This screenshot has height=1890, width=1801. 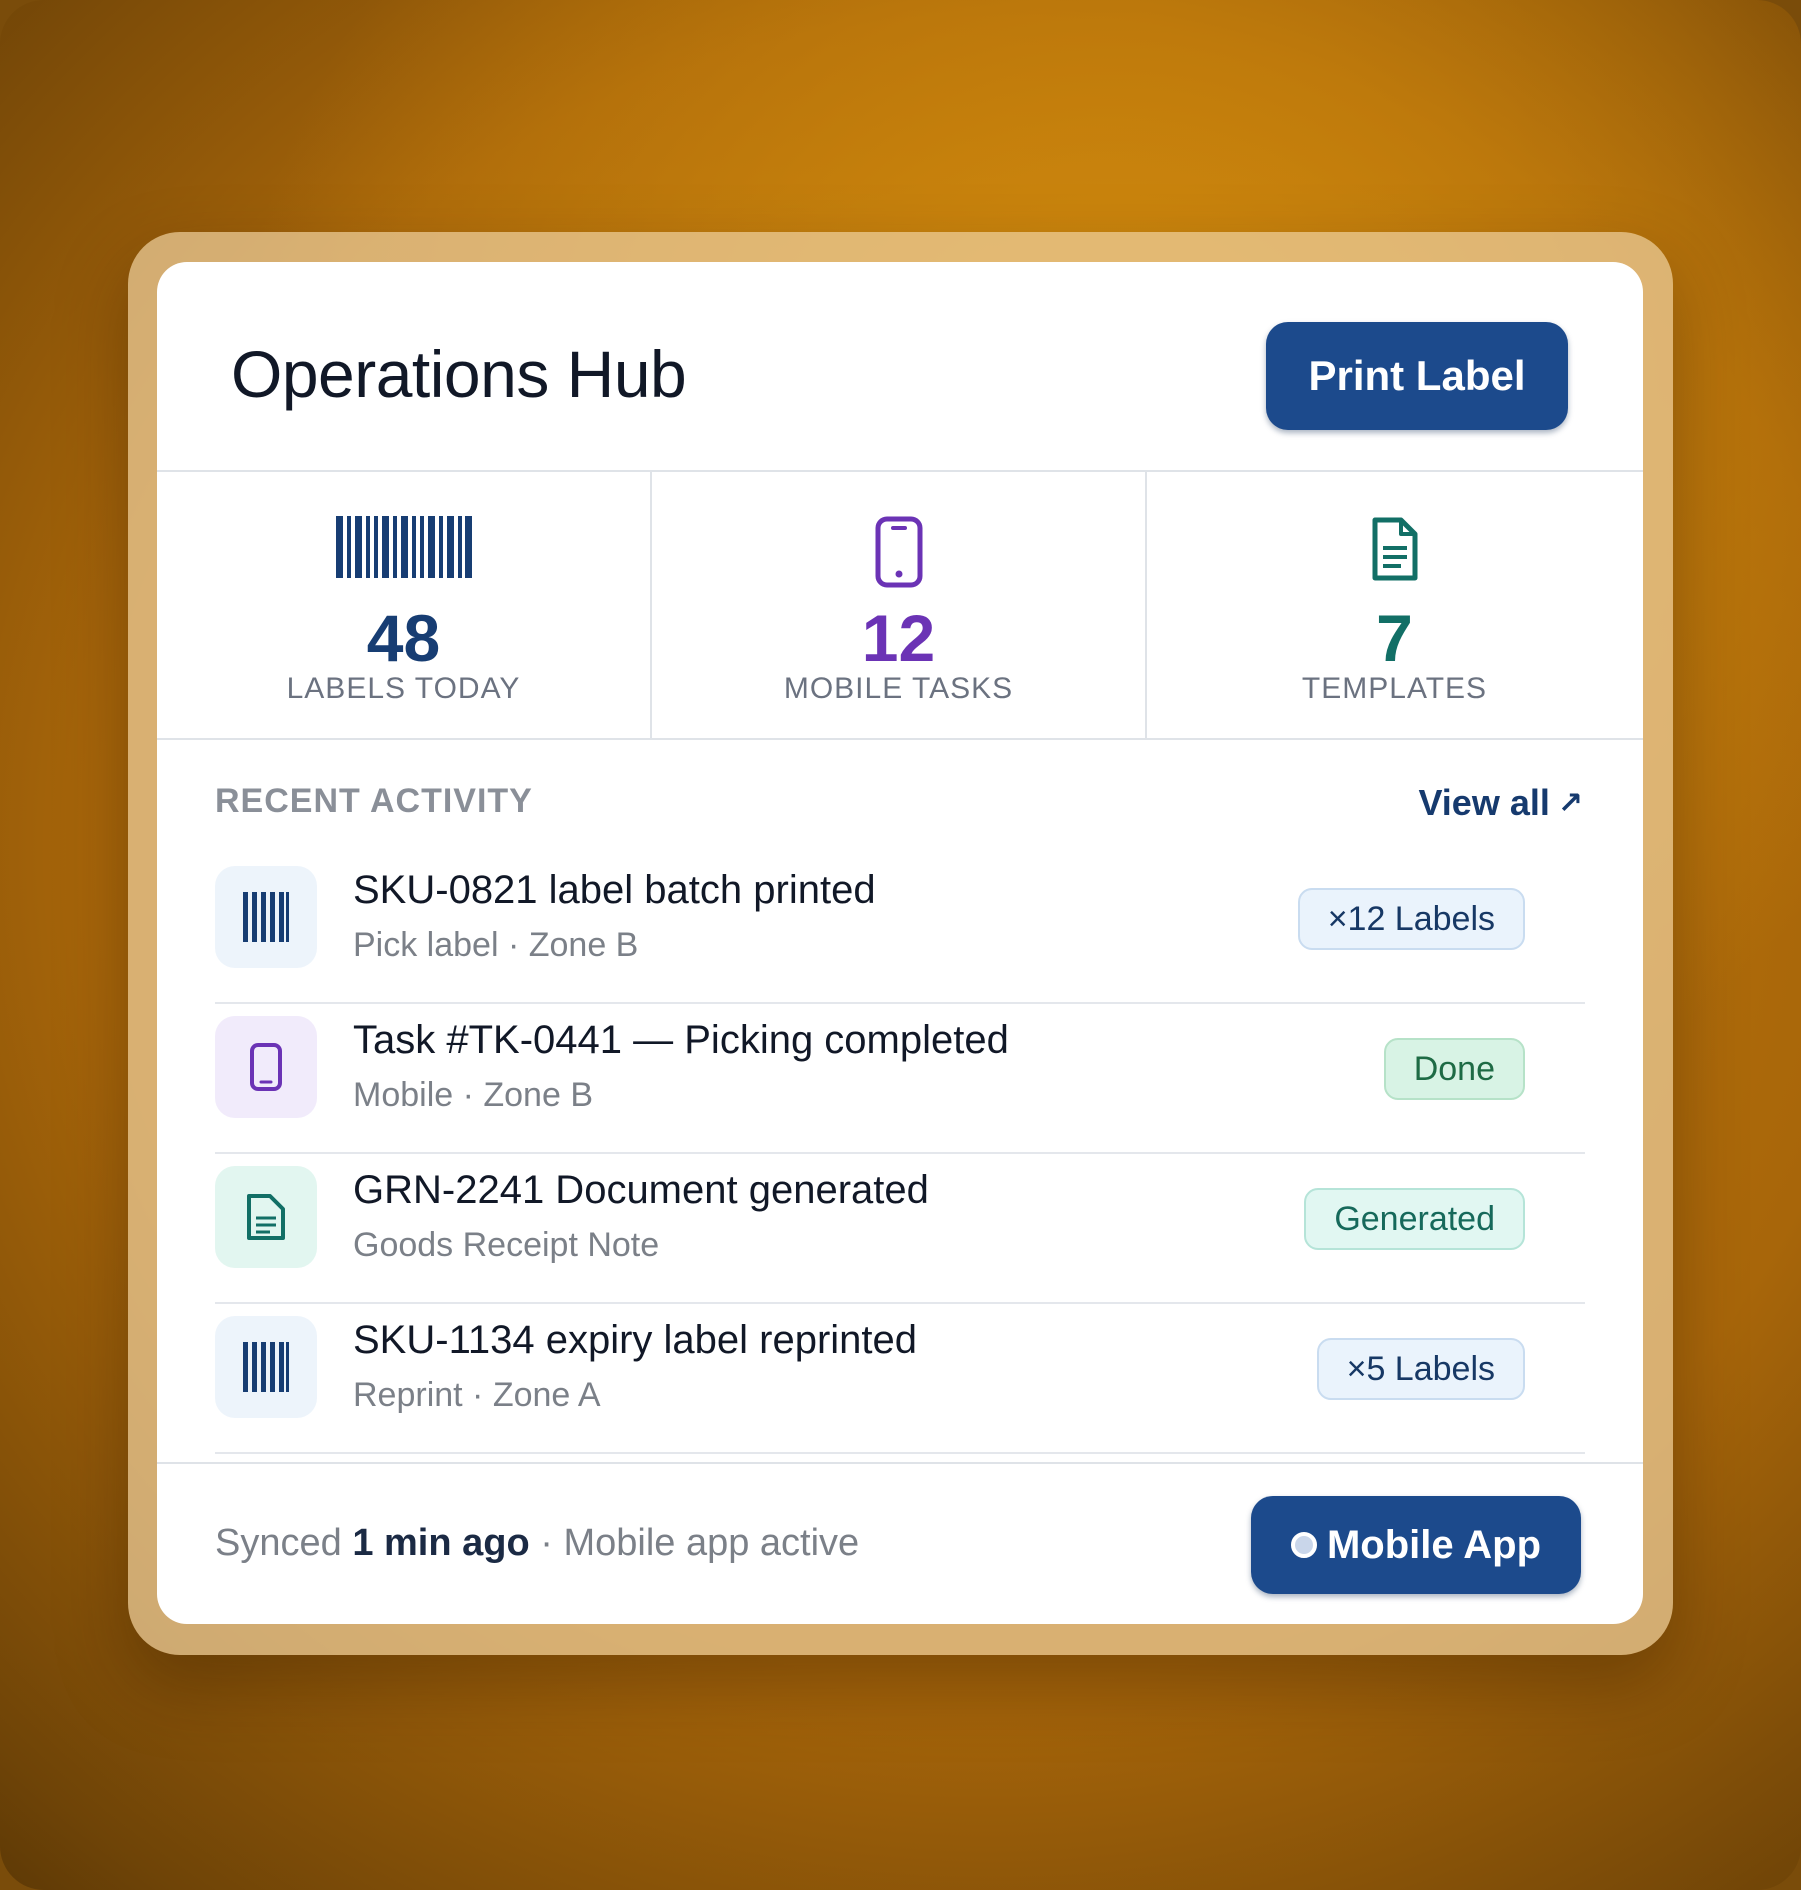 What do you see at coordinates (1394, 688) in the screenshot?
I see `stat-label: TEMPLATES` at bounding box center [1394, 688].